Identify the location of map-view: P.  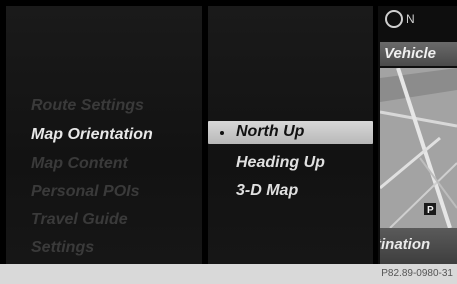
(418, 148).